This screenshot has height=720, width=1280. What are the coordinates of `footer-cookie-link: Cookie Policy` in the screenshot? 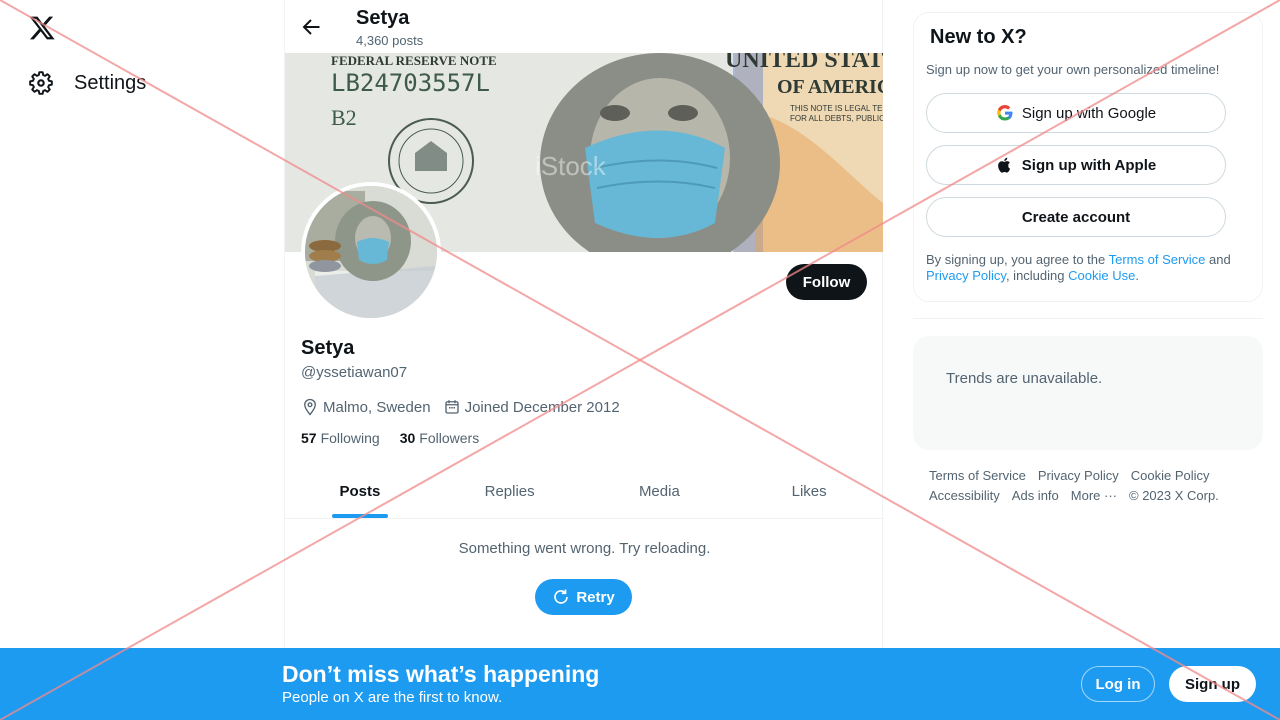 It's located at (1170, 475).